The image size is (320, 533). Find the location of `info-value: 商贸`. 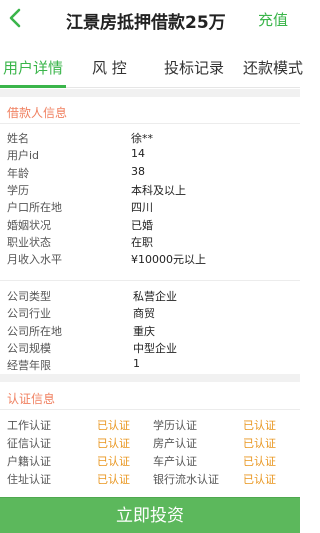

info-value: 商贸 is located at coordinates (144, 314).